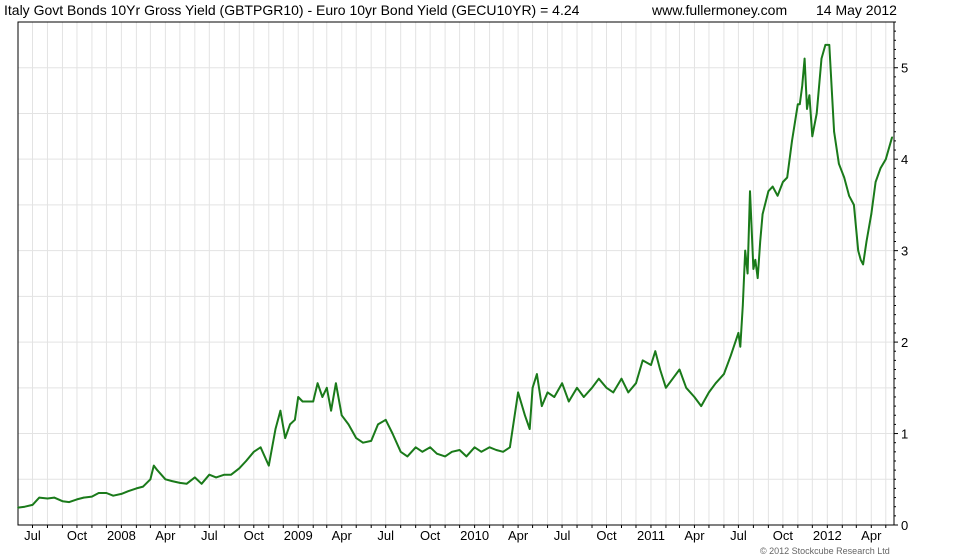 The height and width of the screenshot is (560, 980). Describe the element at coordinates (904, 251) in the screenshot. I see `y-tick-label: 3` at that location.